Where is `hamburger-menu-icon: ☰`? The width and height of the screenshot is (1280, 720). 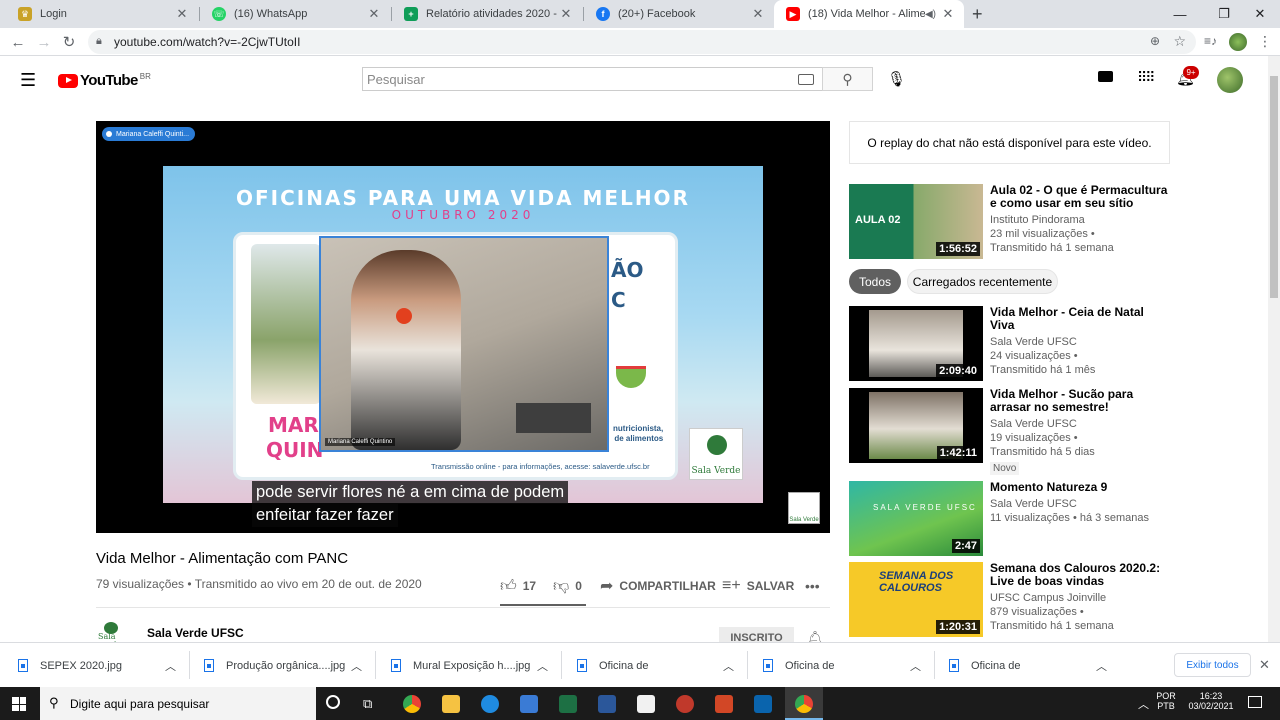 hamburger-menu-icon: ☰ is located at coordinates (28, 80).